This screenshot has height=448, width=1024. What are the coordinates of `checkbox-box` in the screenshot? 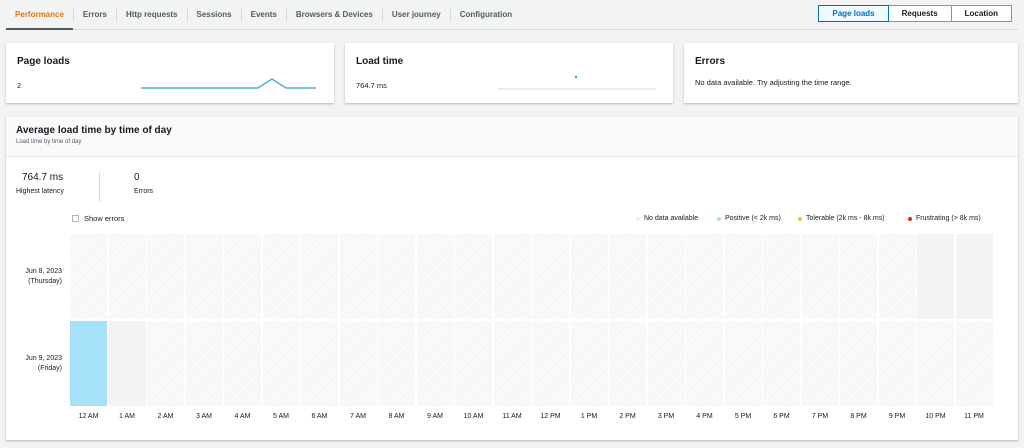 It's located at (75, 218).